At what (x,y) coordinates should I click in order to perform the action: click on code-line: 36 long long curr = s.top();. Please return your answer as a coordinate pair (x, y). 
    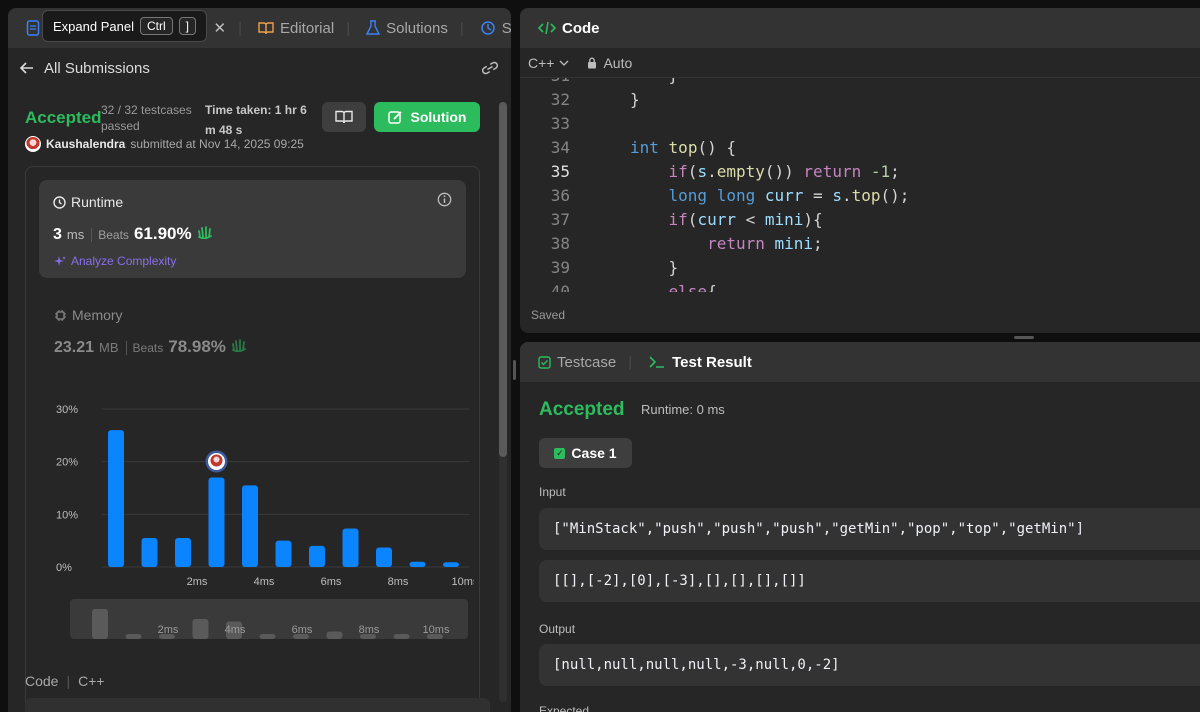
    Looking at the image, I should click on (860, 195).